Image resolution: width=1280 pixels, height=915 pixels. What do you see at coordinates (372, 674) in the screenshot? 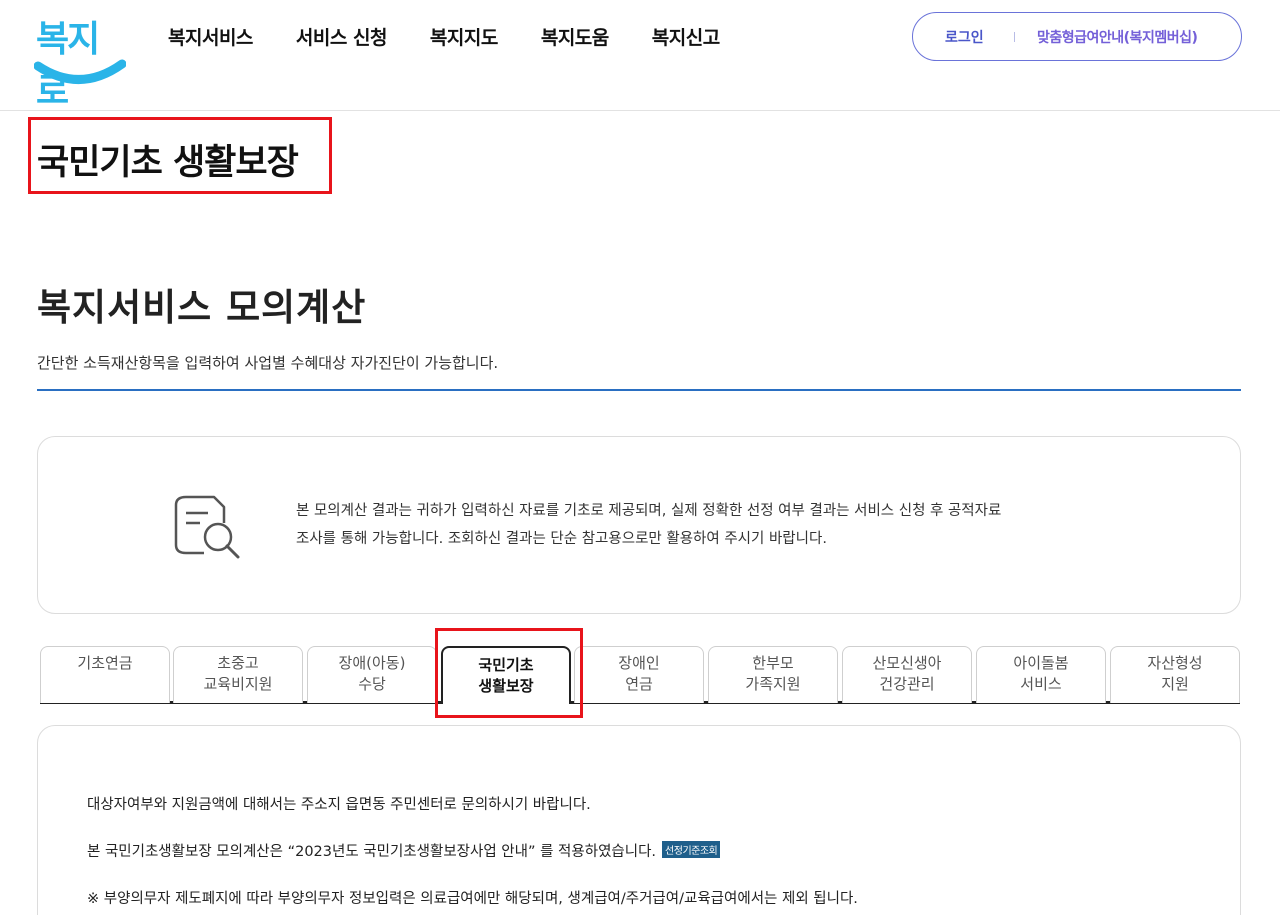
I see `tab-disability-allowance: 장애(아동) 수당` at bounding box center [372, 674].